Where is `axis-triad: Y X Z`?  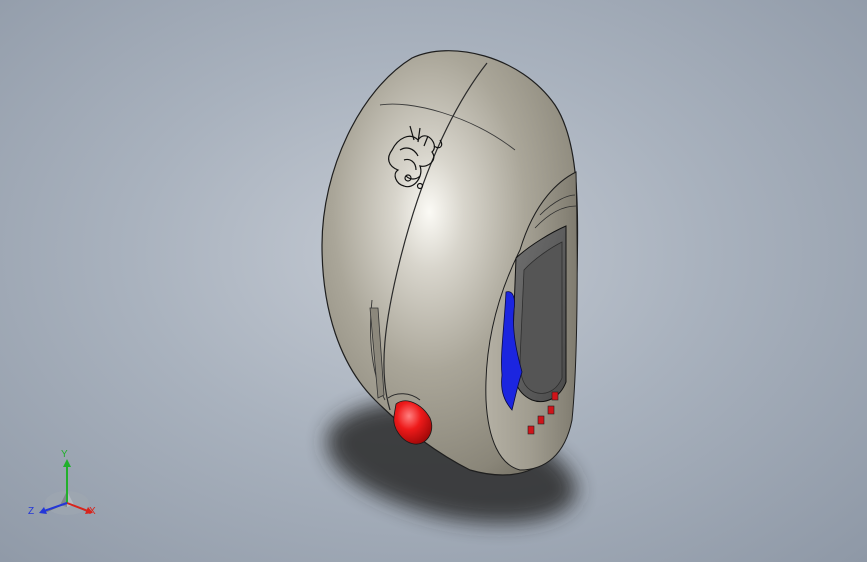
axis-triad: Y X Z is located at coordinates (67, 485).